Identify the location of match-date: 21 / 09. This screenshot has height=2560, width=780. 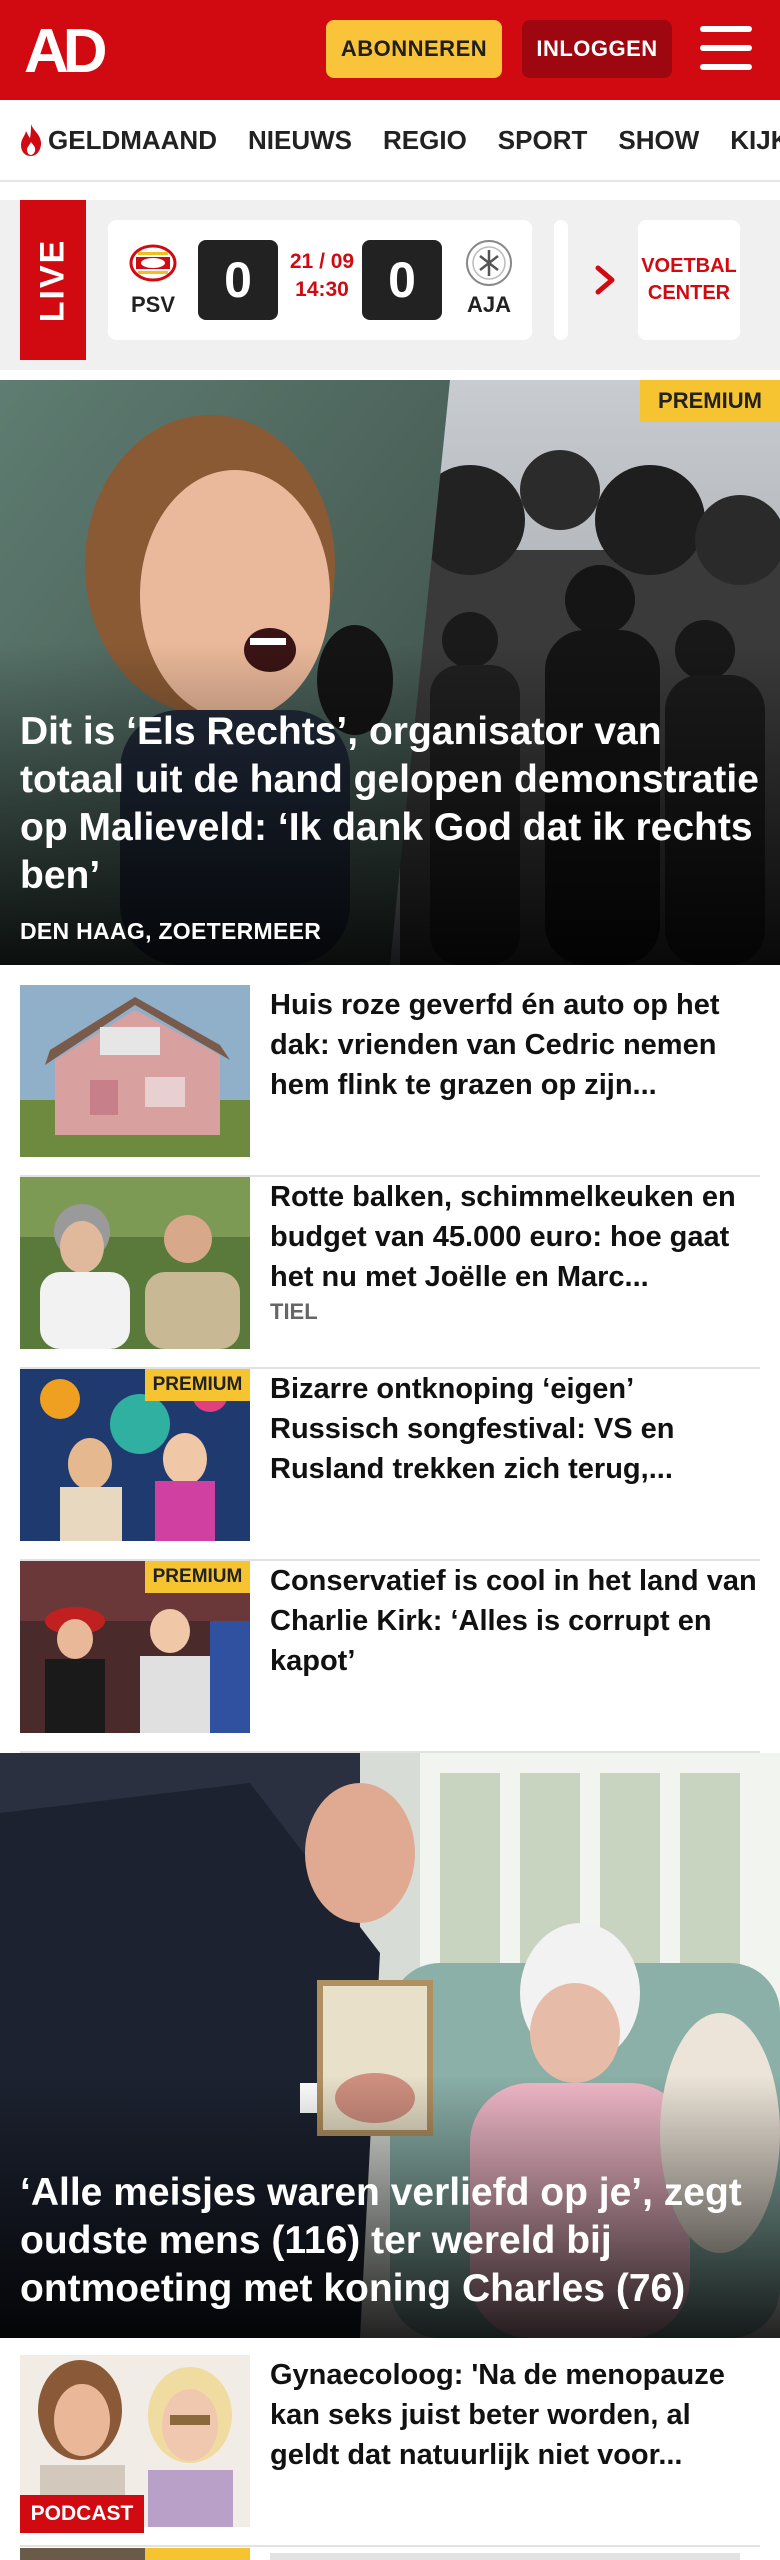
(322, 261).